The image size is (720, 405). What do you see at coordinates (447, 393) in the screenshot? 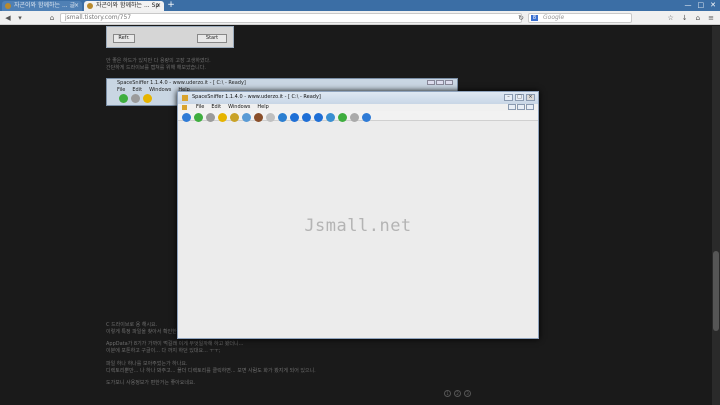
I see `page-dot: 1` at bounding box center [447, 393].